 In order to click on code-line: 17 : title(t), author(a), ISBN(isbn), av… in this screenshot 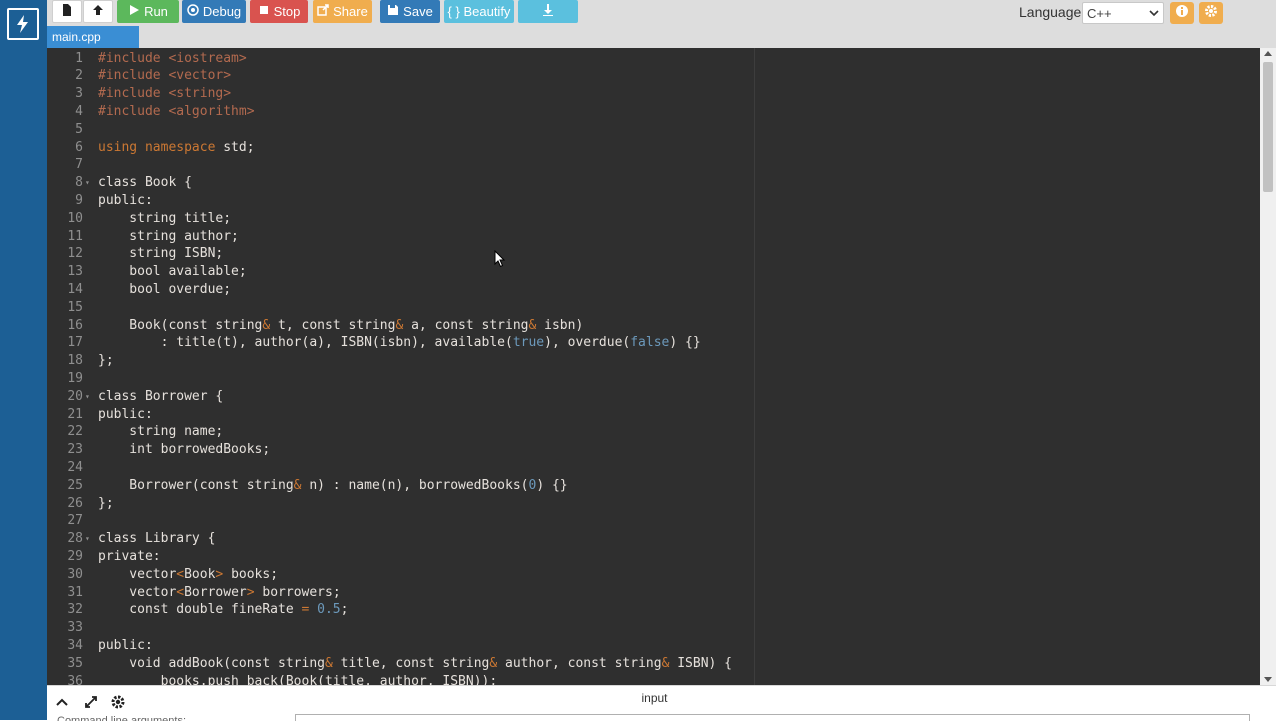, I will do `click(653, 343)`.